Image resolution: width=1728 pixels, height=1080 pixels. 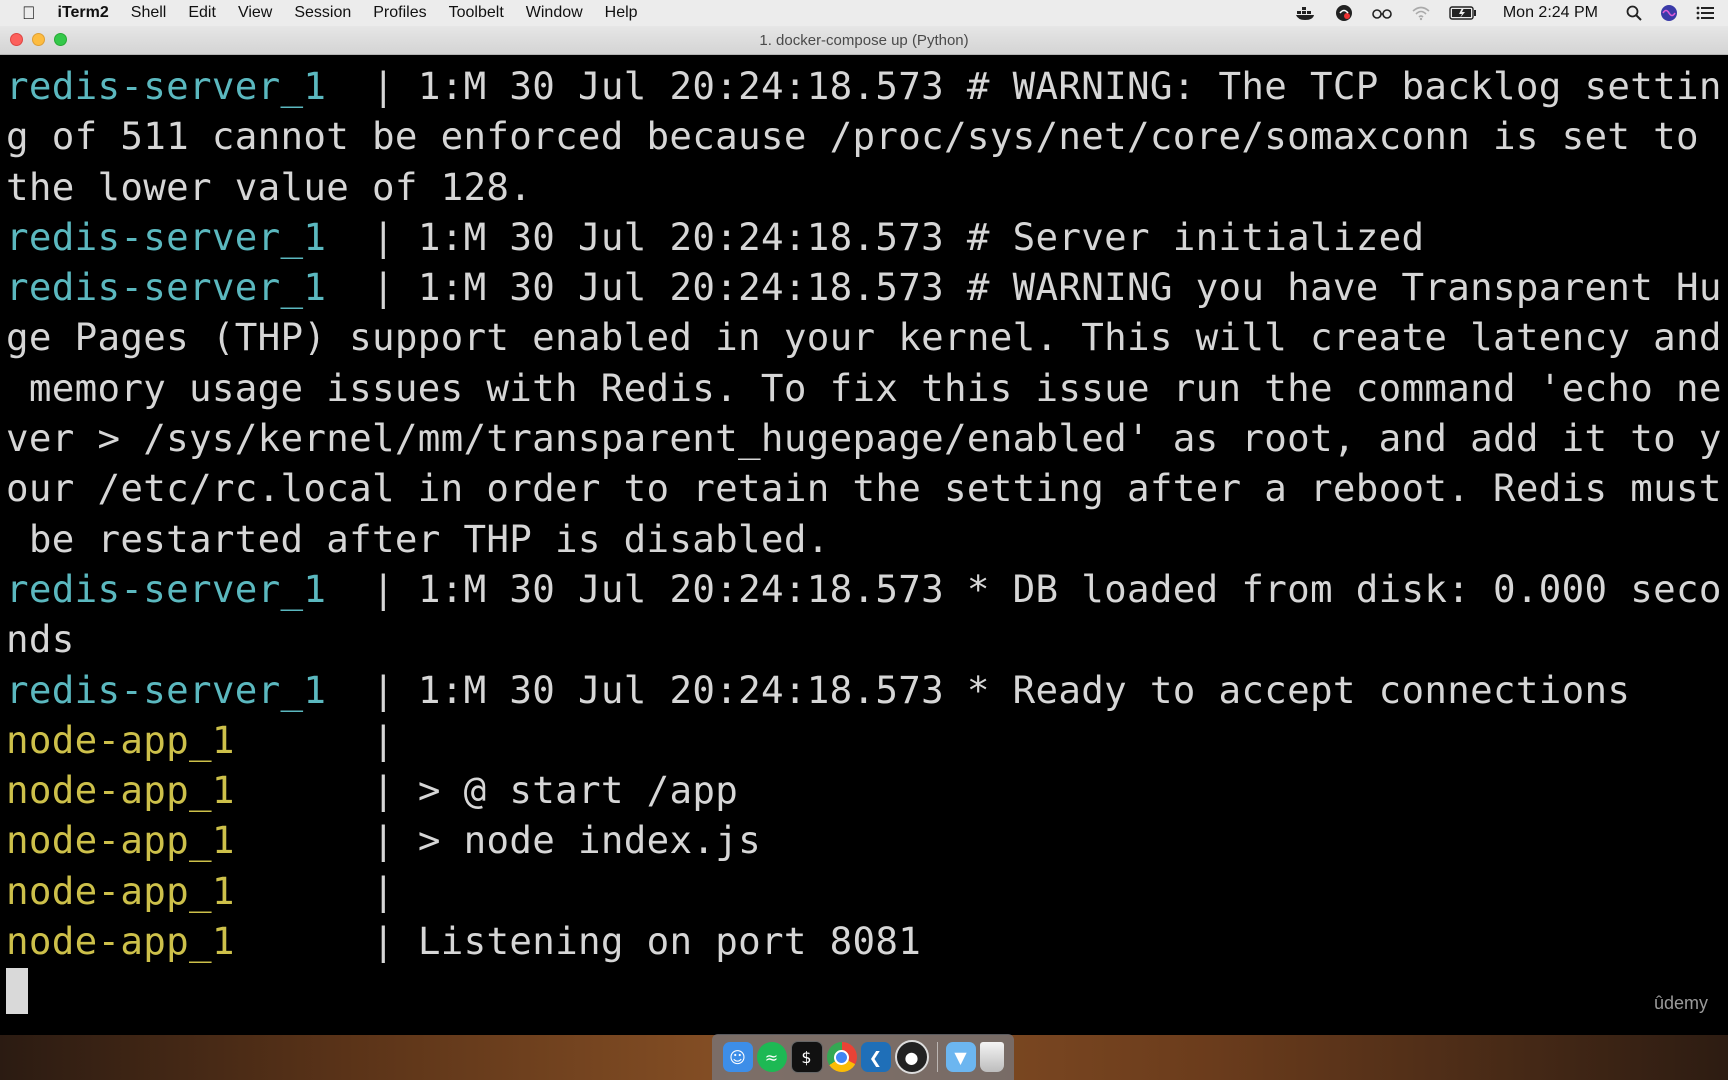 I want to click on menu-toolbelt: Toolbelt, so click(x=476, y=13).